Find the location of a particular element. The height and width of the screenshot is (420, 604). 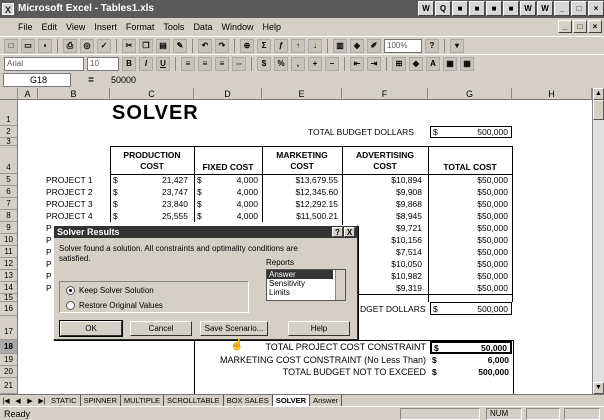

column-header-f: F is located at coordinates (385, 94).